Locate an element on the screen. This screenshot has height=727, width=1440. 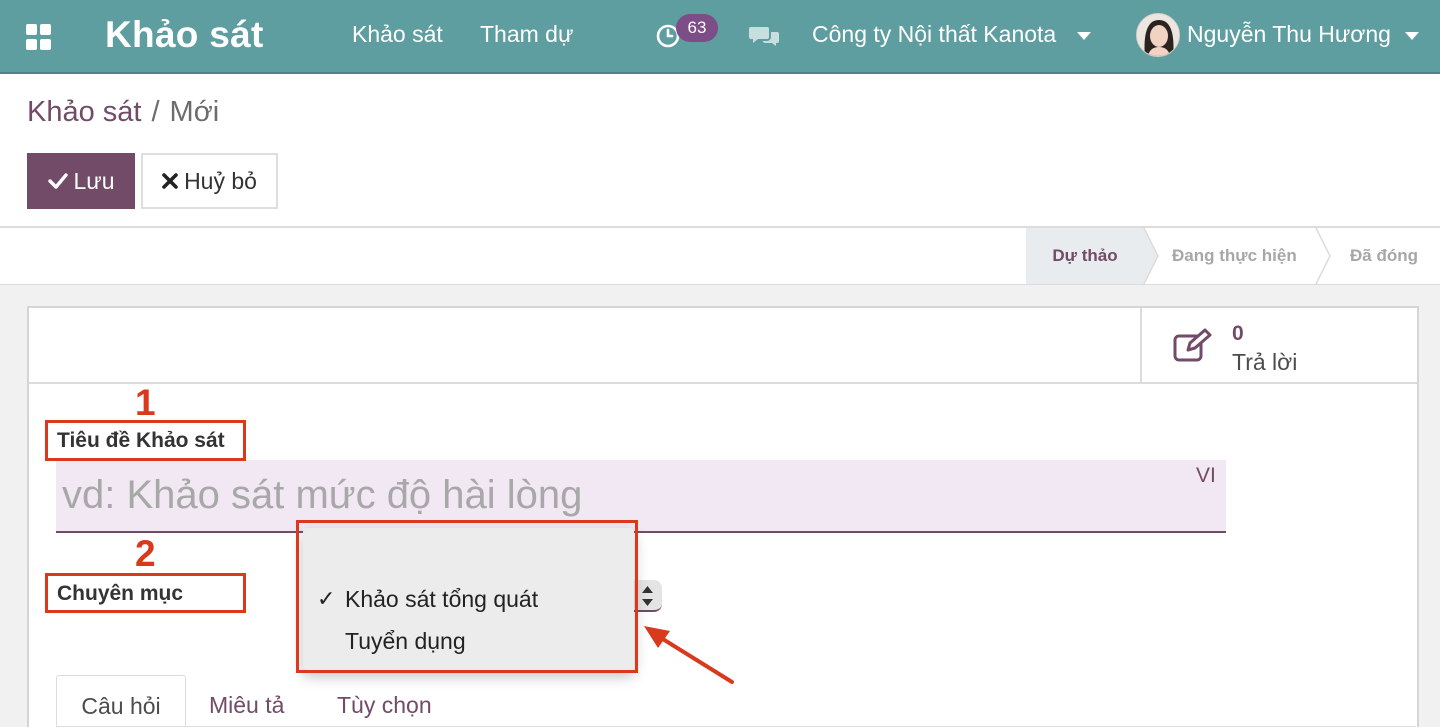
language-tag: VI is located at coordinates (1206, 476).